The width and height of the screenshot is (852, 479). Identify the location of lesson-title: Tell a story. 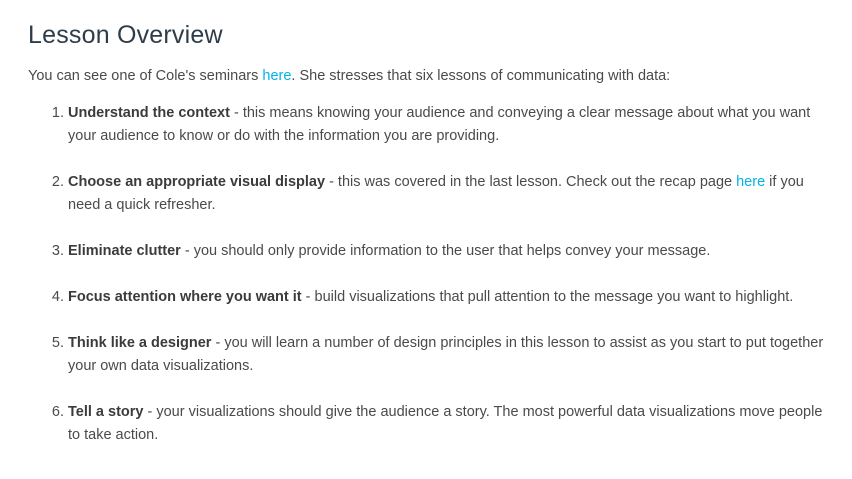
(106, 412).